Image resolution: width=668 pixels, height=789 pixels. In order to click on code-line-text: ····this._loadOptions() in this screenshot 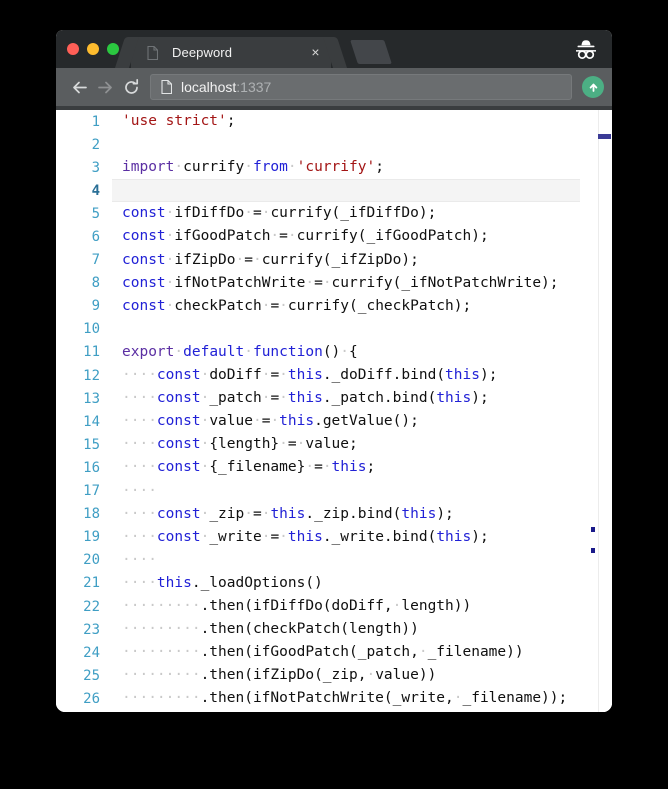, I will do `click(346, 583)`.